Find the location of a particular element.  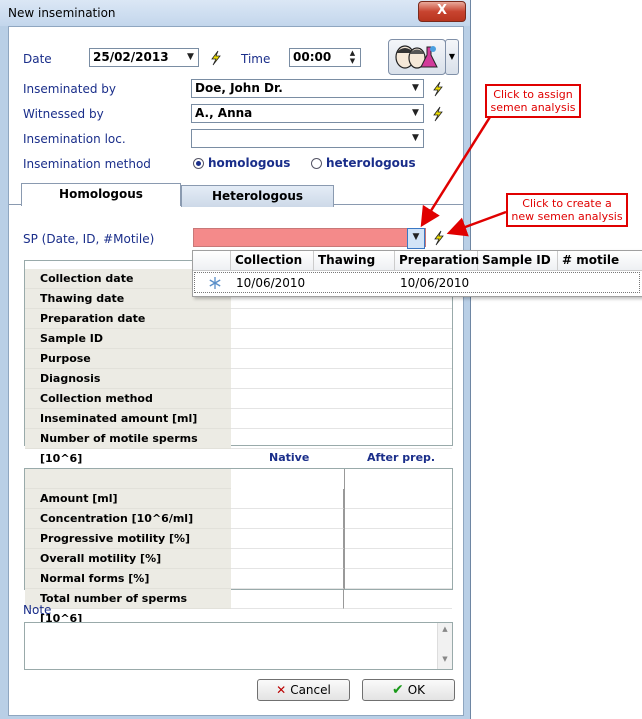

arrow-assign is located at coordinates (456, 172).